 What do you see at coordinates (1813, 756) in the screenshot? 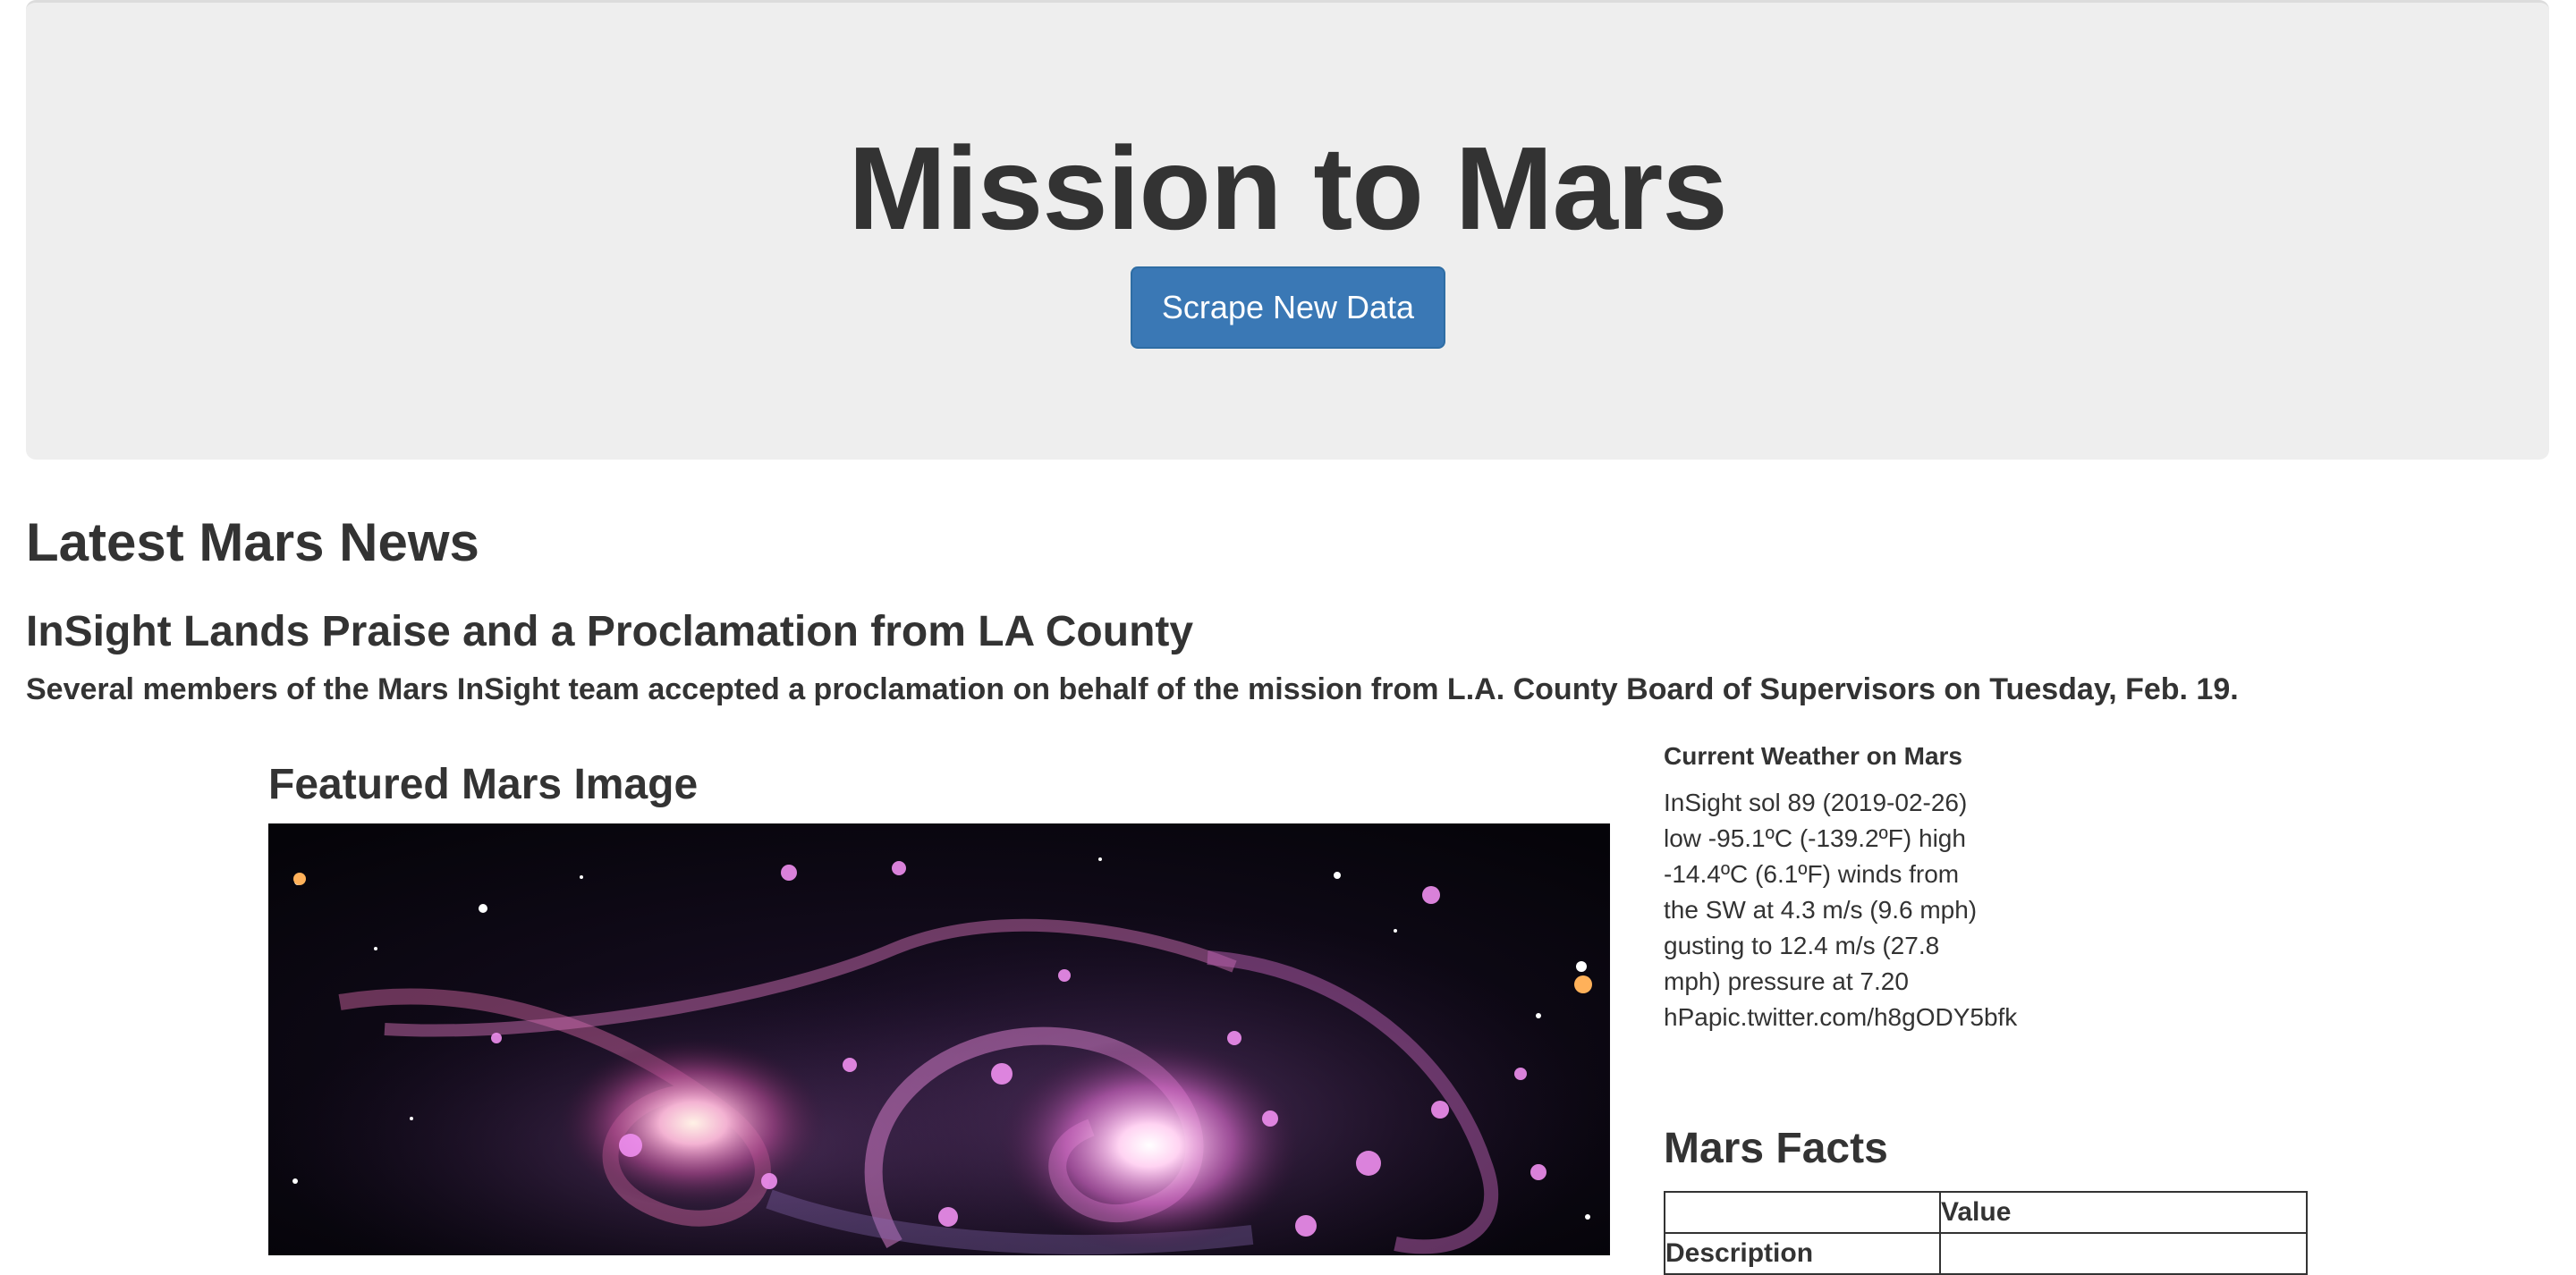
I see `weather-heading: Current Weather on Mars` at bounding box center [1813, 756].